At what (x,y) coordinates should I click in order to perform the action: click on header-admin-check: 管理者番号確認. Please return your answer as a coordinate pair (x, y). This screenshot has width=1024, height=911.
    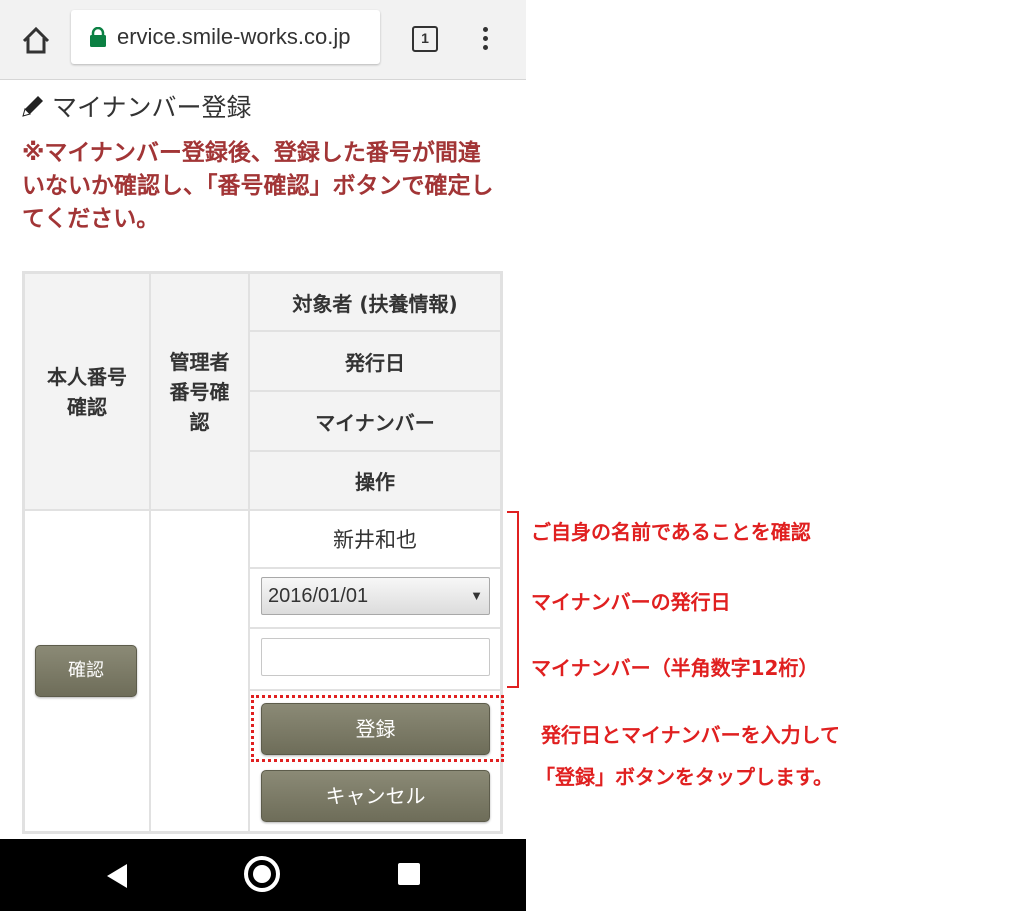
    Looking at the image, I should click on (199, 391).